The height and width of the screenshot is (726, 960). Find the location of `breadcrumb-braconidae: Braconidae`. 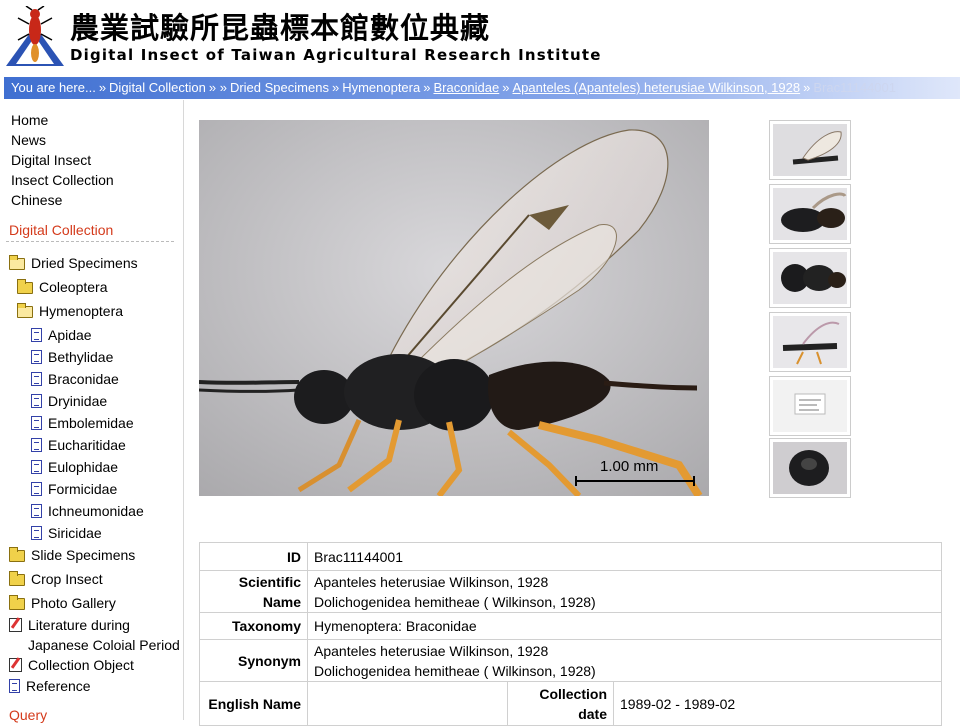

breadcrumb-braconidae: Braconidae is located at coordinates (466, 87).